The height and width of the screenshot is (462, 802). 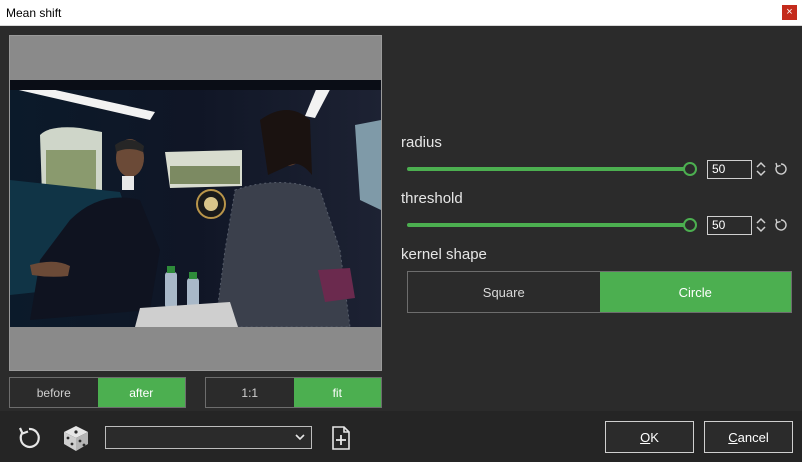 I want to click on cancel-button: Cancel, so click(x=748, y=437).